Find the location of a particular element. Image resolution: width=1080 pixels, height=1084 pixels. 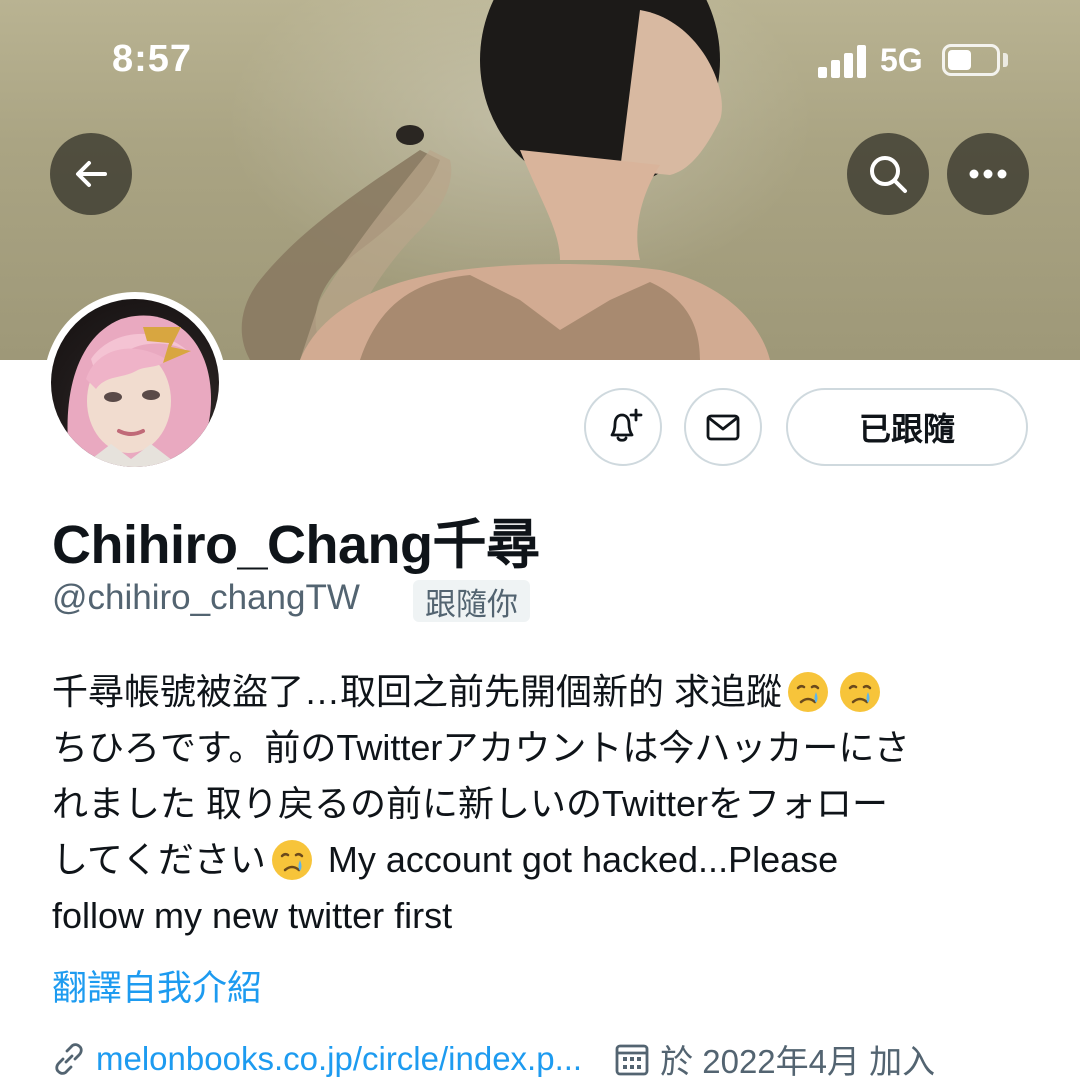

link-icon is located at coordinates (69, 1059).